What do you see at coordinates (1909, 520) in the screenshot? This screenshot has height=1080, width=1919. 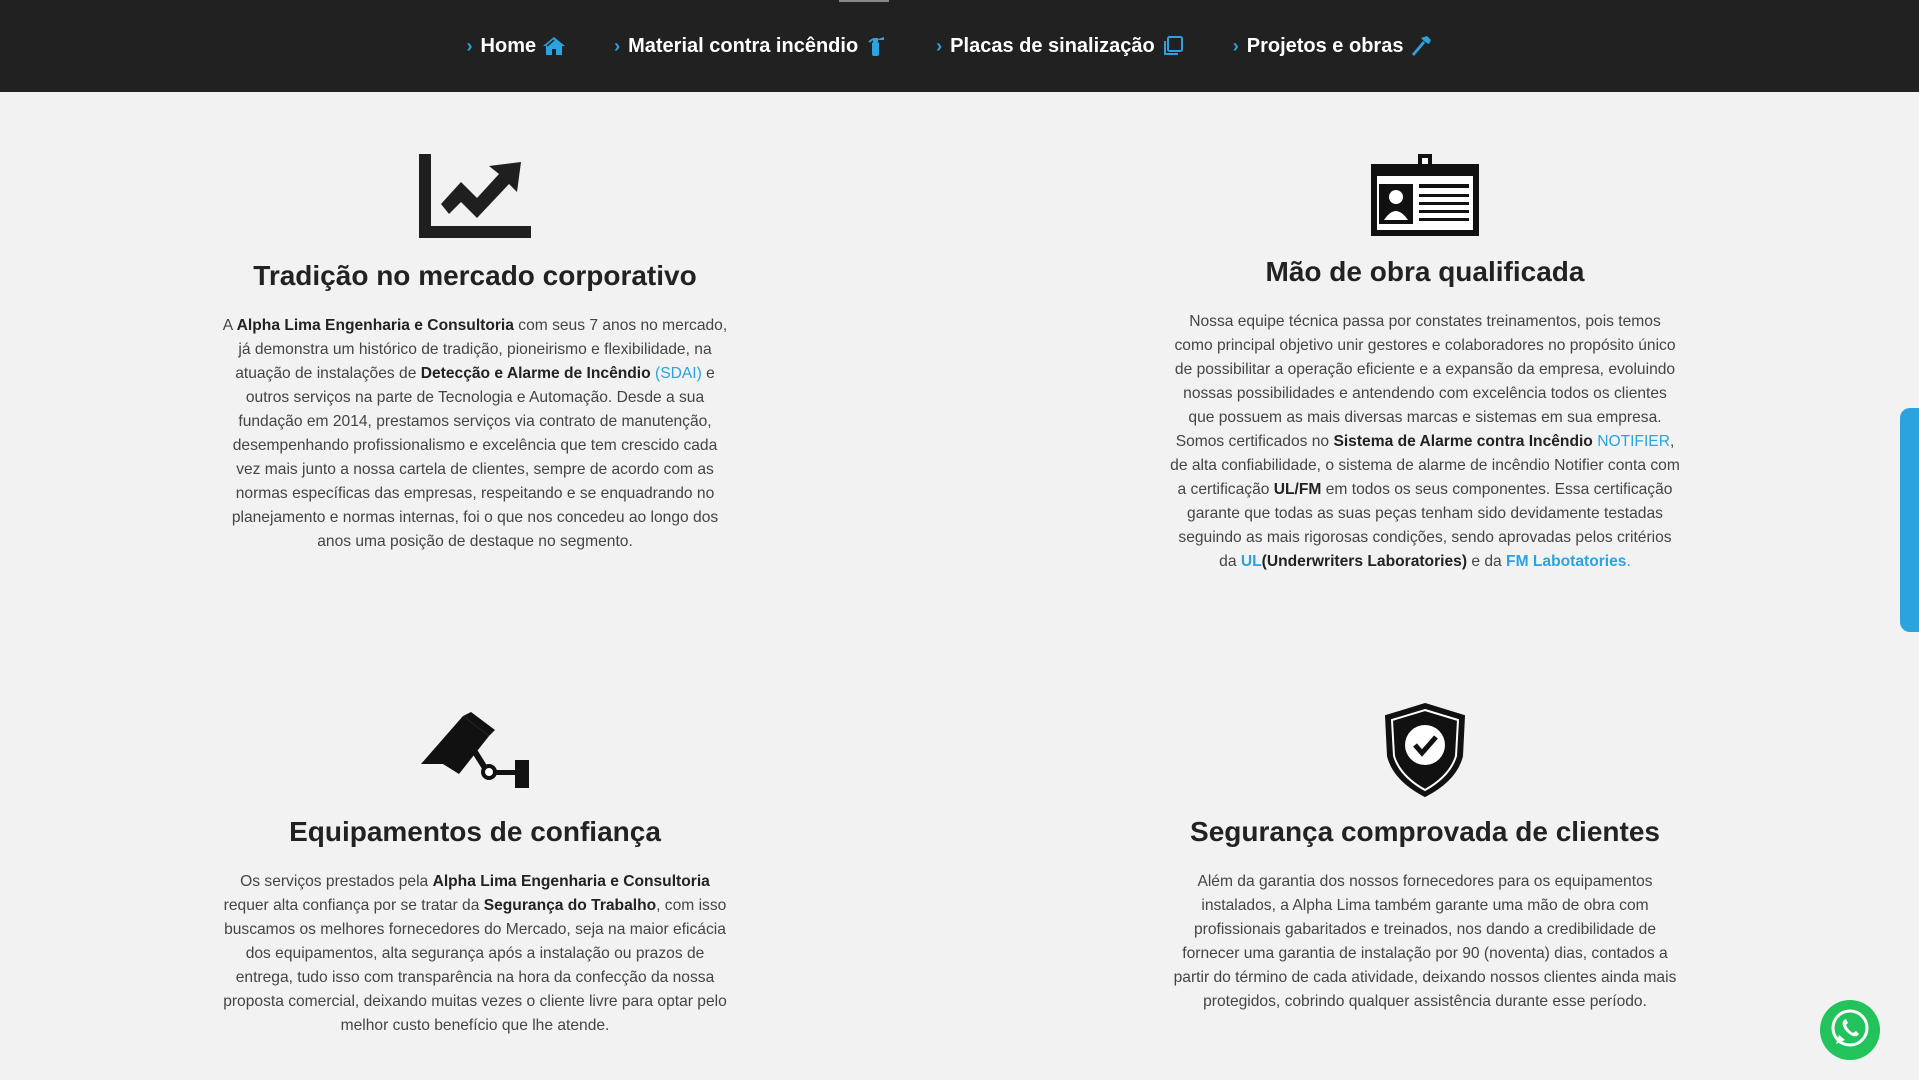 I see `scrollbar-thumb` at bounding box center [1909, 520].